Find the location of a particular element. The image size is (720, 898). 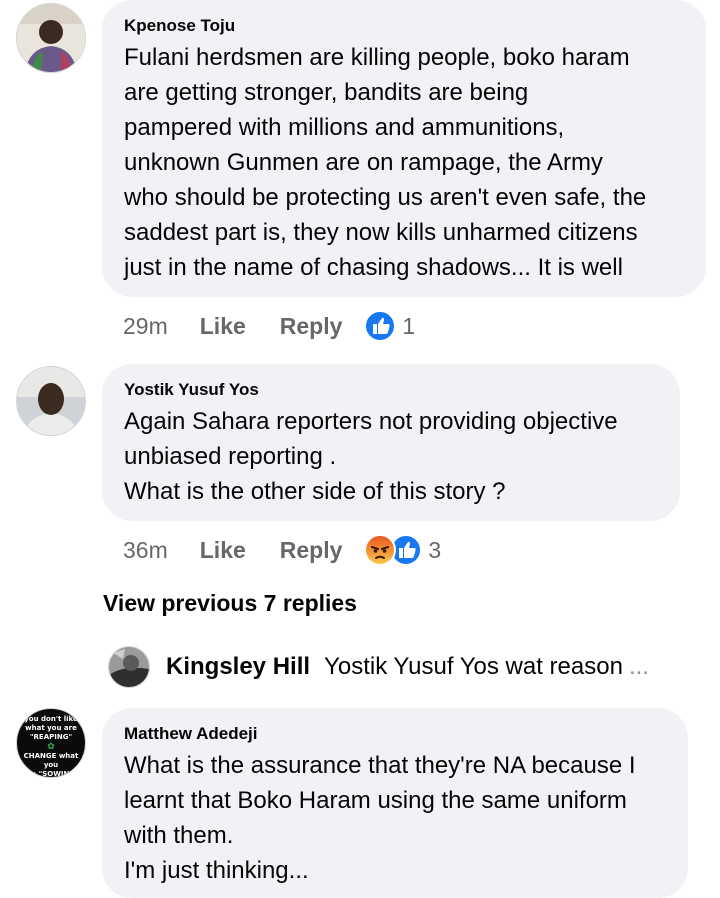

comment-actions: 36m Like Reply 3 is located at coordinates (282, 550).